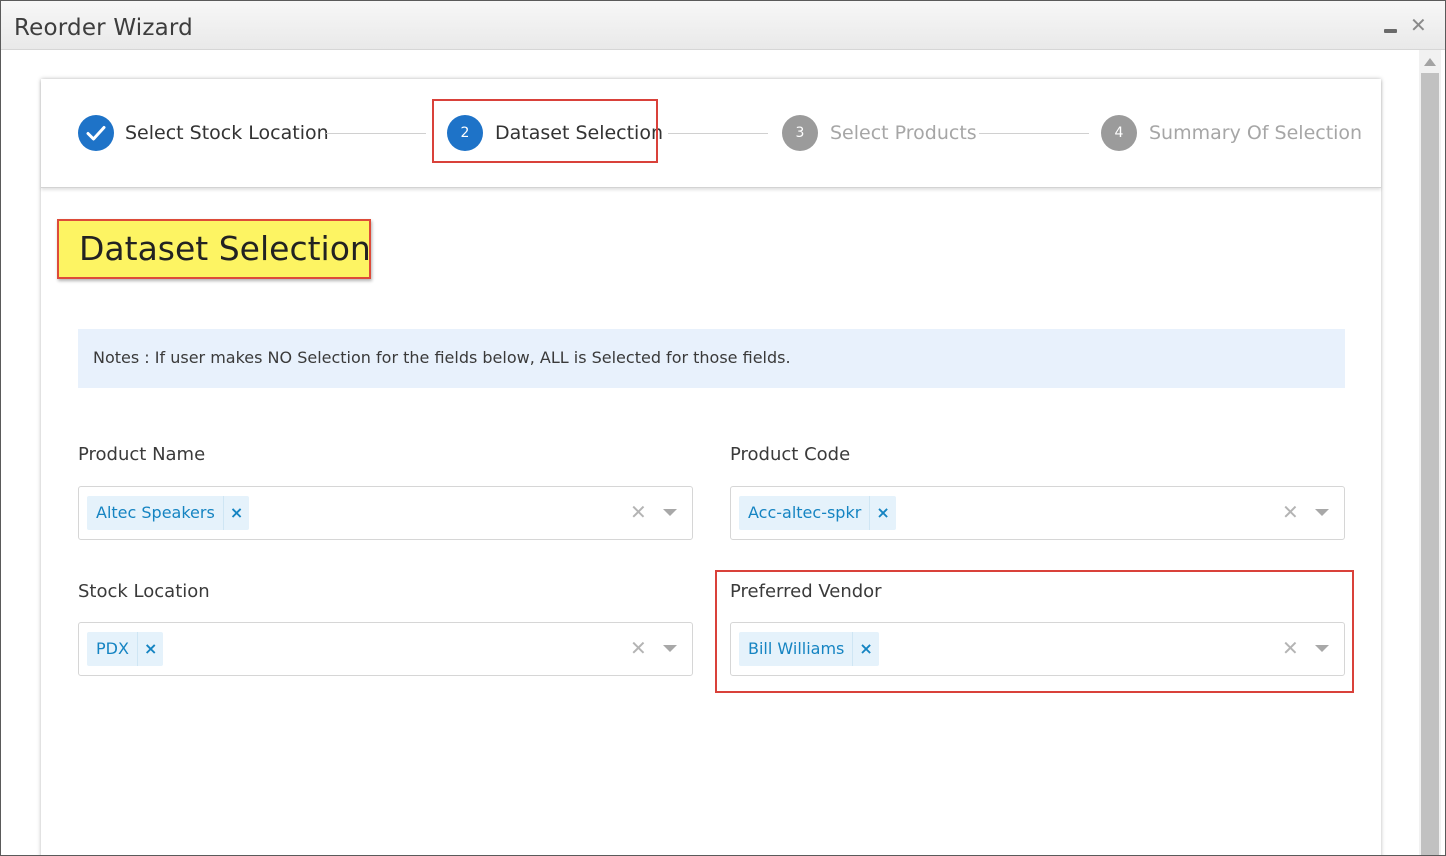 The height and width of the screenshot is (856, 1446). Describe the element at coordinates (805, 513) in the screenshot. I see `tag-label: Acc-altec-spkr` at that location.